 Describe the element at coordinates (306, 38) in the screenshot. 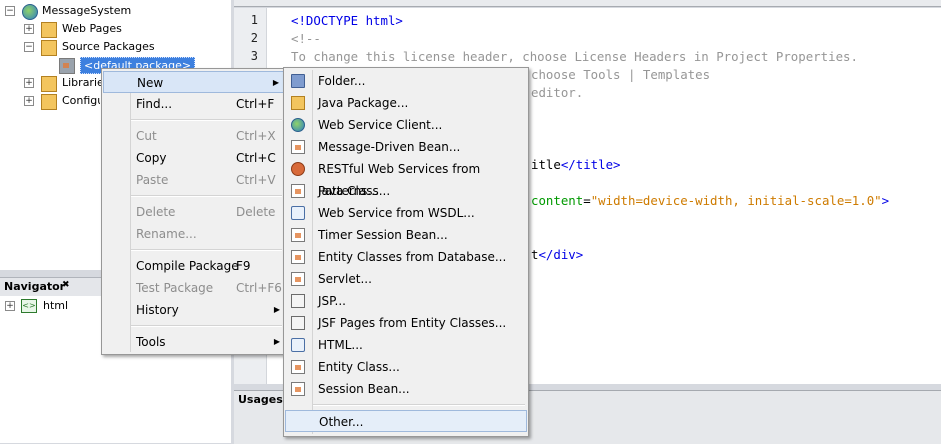

I see `code-line: <!--` at that location.